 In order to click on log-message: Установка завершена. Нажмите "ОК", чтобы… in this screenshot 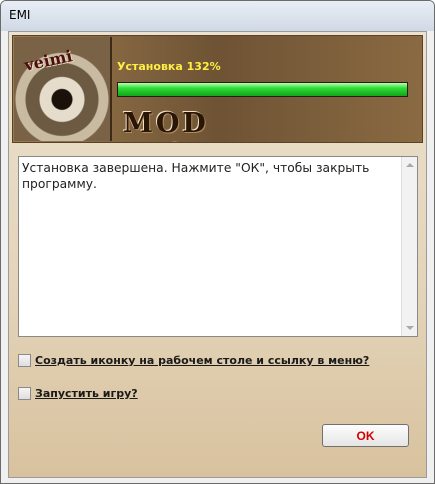, I will do `click(196, 176)`.